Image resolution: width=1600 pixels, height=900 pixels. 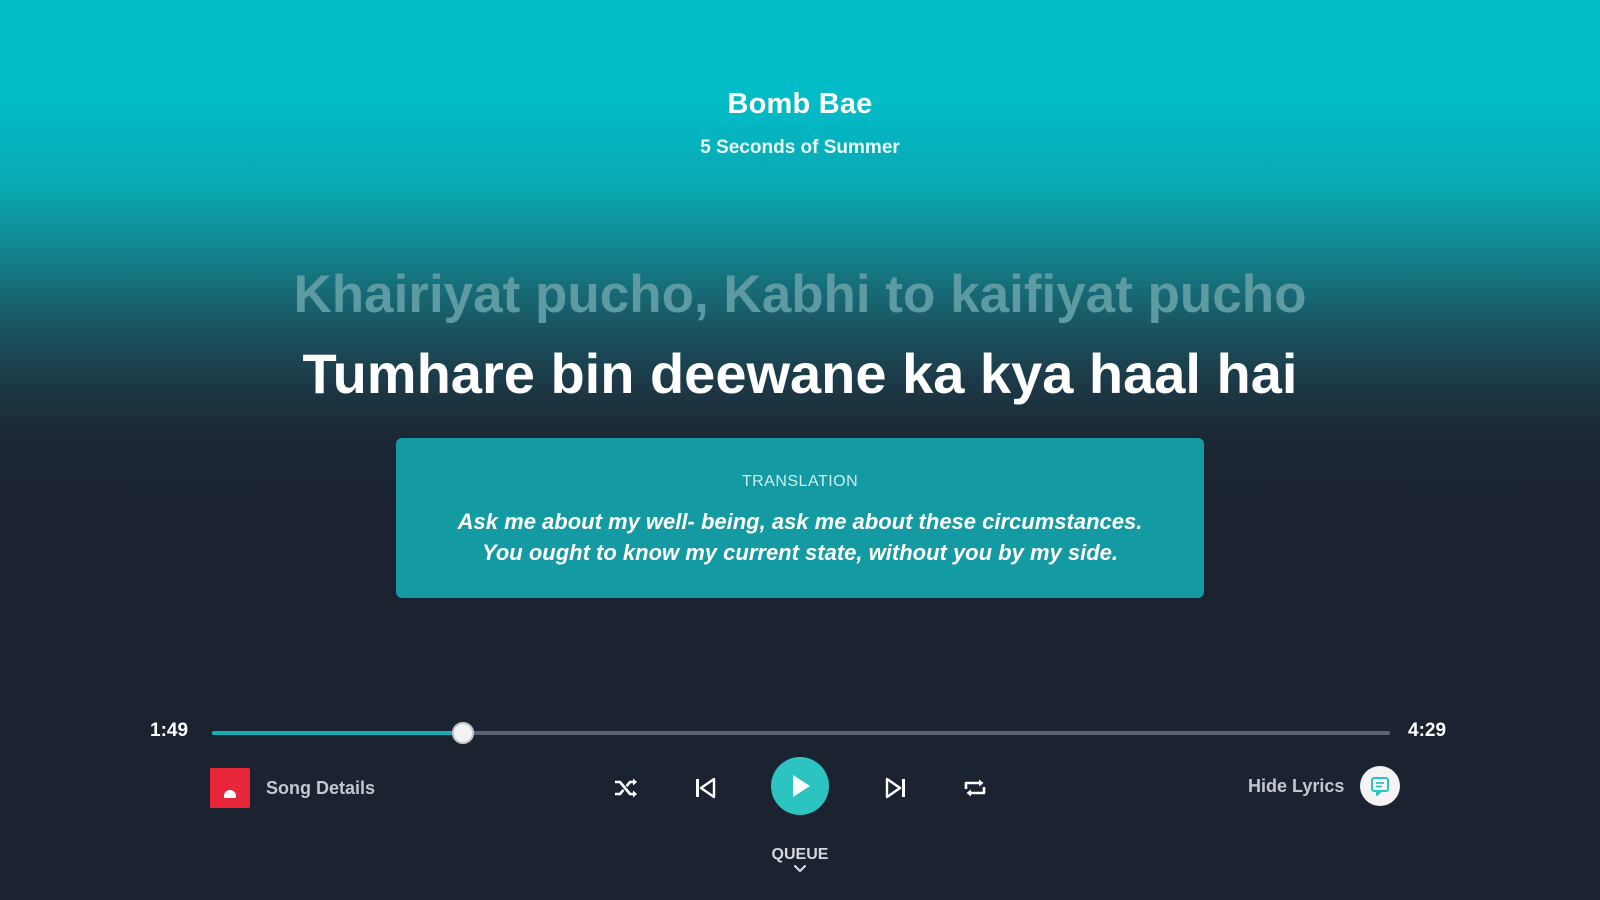 I want to click on translation-heading: TRANSLATION, so click(x=800, y=481).